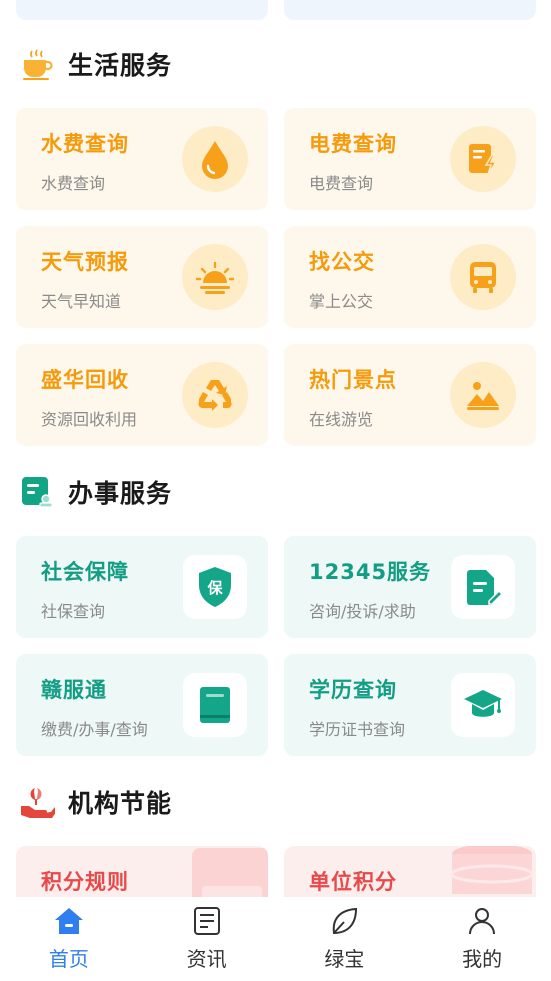 The width and height of the screenshot is (551, 981). What do you see at coordinates (142, 587) in the screenshot?
I see `social-security-card: 社会保障 社保查询 保` at bounding box center [142, 587].